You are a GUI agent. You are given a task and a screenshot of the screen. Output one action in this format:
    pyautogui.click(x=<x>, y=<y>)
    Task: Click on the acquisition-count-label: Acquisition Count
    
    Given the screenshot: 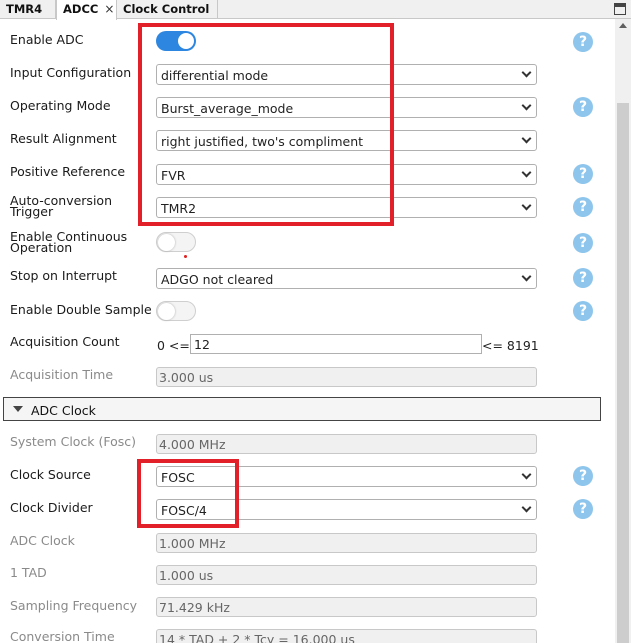 What is the action you would take?
    pyautogui.click(x=65, y=341)
    